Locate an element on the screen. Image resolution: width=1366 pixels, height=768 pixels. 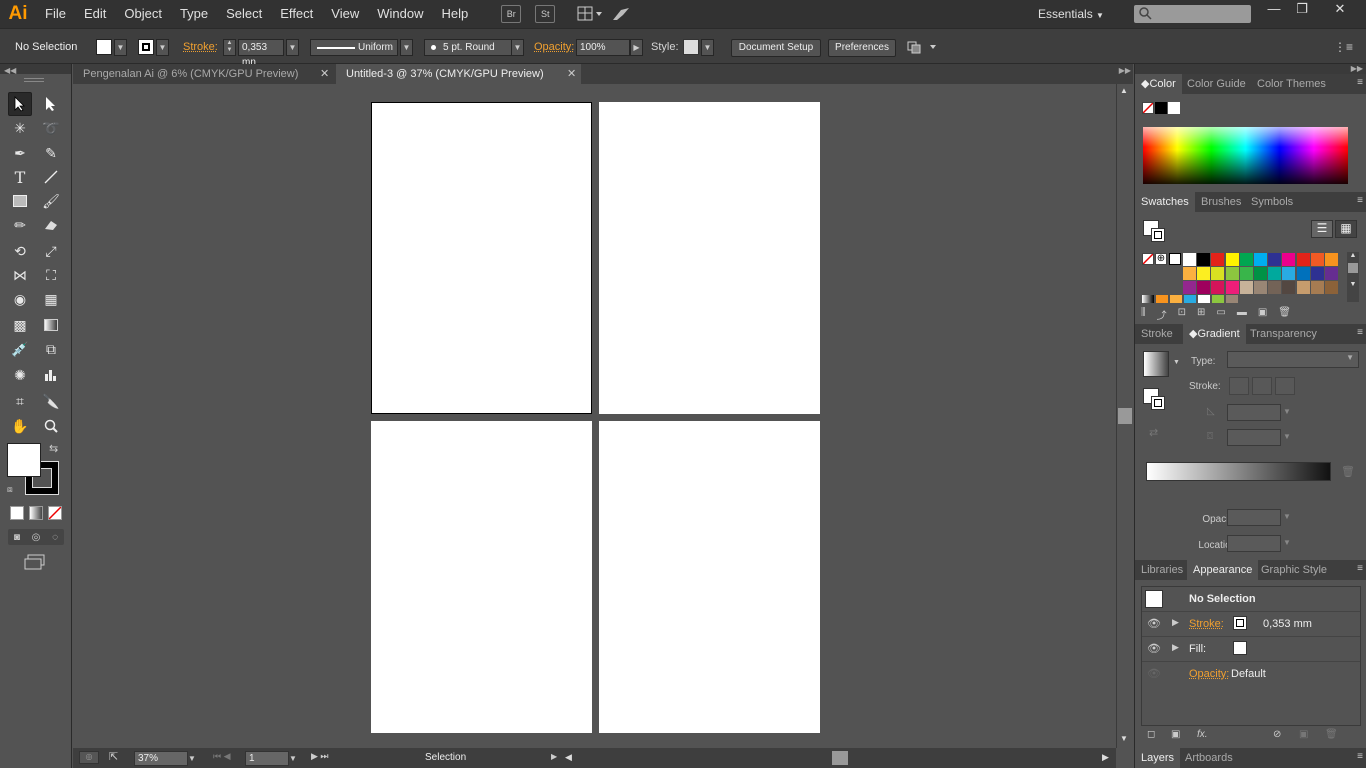
opacity-arrow: ▶ is located at coordinates (636, 47).